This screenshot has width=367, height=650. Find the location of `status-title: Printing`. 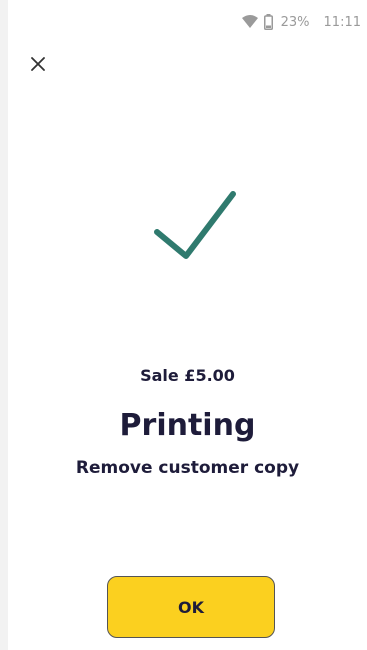

status-title: Printing is located at coordinates (187, 425).